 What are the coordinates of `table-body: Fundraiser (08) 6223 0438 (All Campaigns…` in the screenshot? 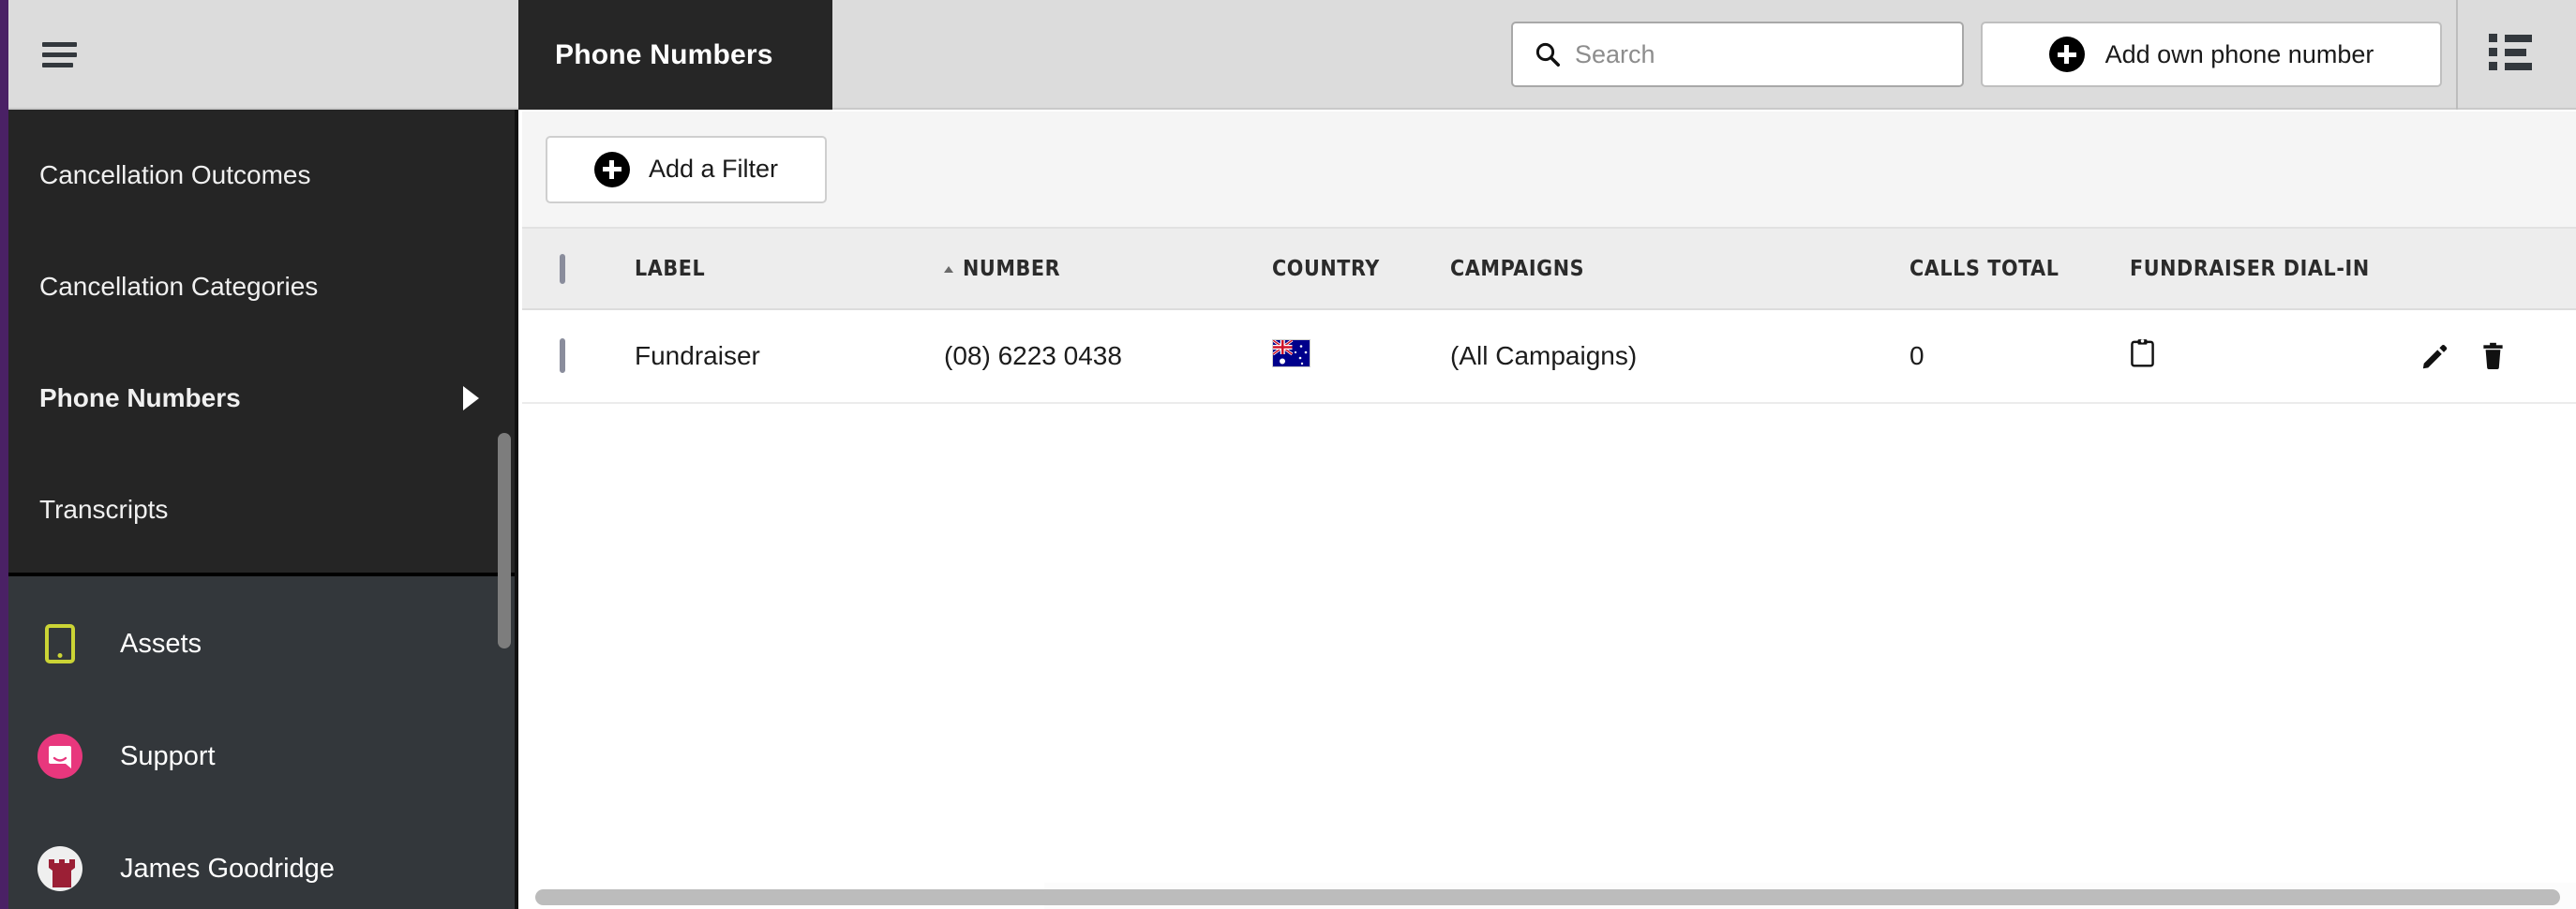 It's located at (1549, 356).